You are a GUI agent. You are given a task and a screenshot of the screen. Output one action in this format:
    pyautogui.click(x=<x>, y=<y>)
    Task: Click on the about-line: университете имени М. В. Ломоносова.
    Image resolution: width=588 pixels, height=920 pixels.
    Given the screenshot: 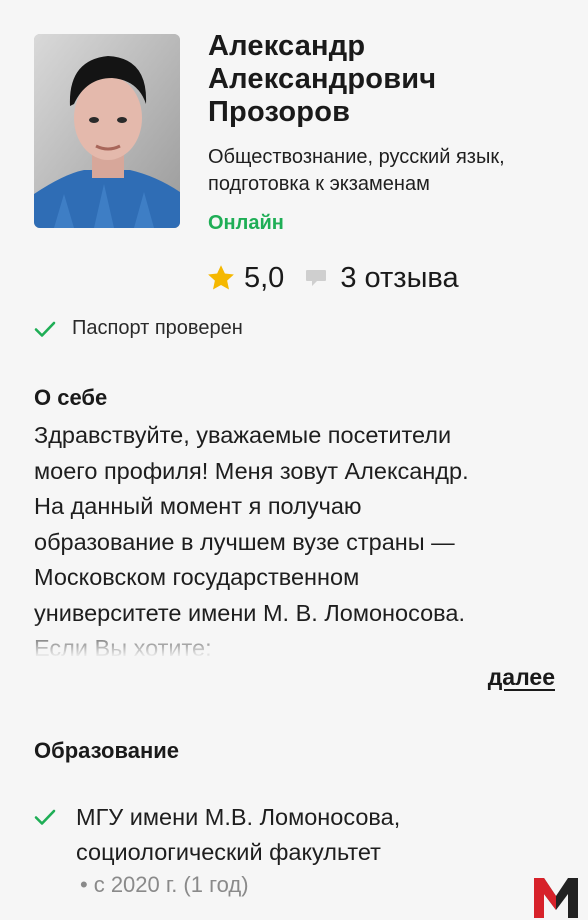 What is the action you would take?
    pyautogui.click(x=249, y=612)
    